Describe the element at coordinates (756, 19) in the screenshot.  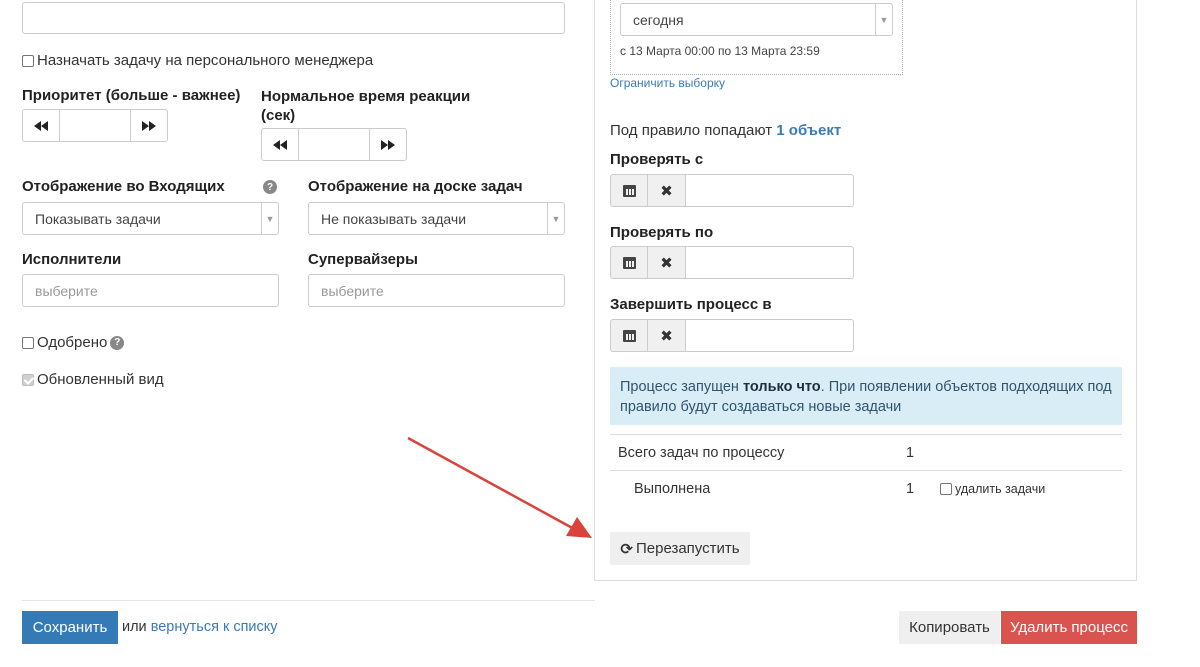
I see `period-select: сегодня ▼` at that location.